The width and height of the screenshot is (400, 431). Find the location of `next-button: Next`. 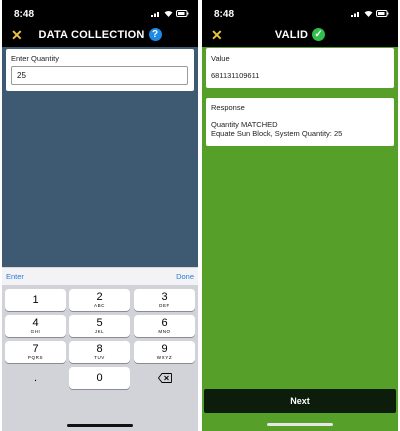

next-button: Next is located at coordinates (300, 401).